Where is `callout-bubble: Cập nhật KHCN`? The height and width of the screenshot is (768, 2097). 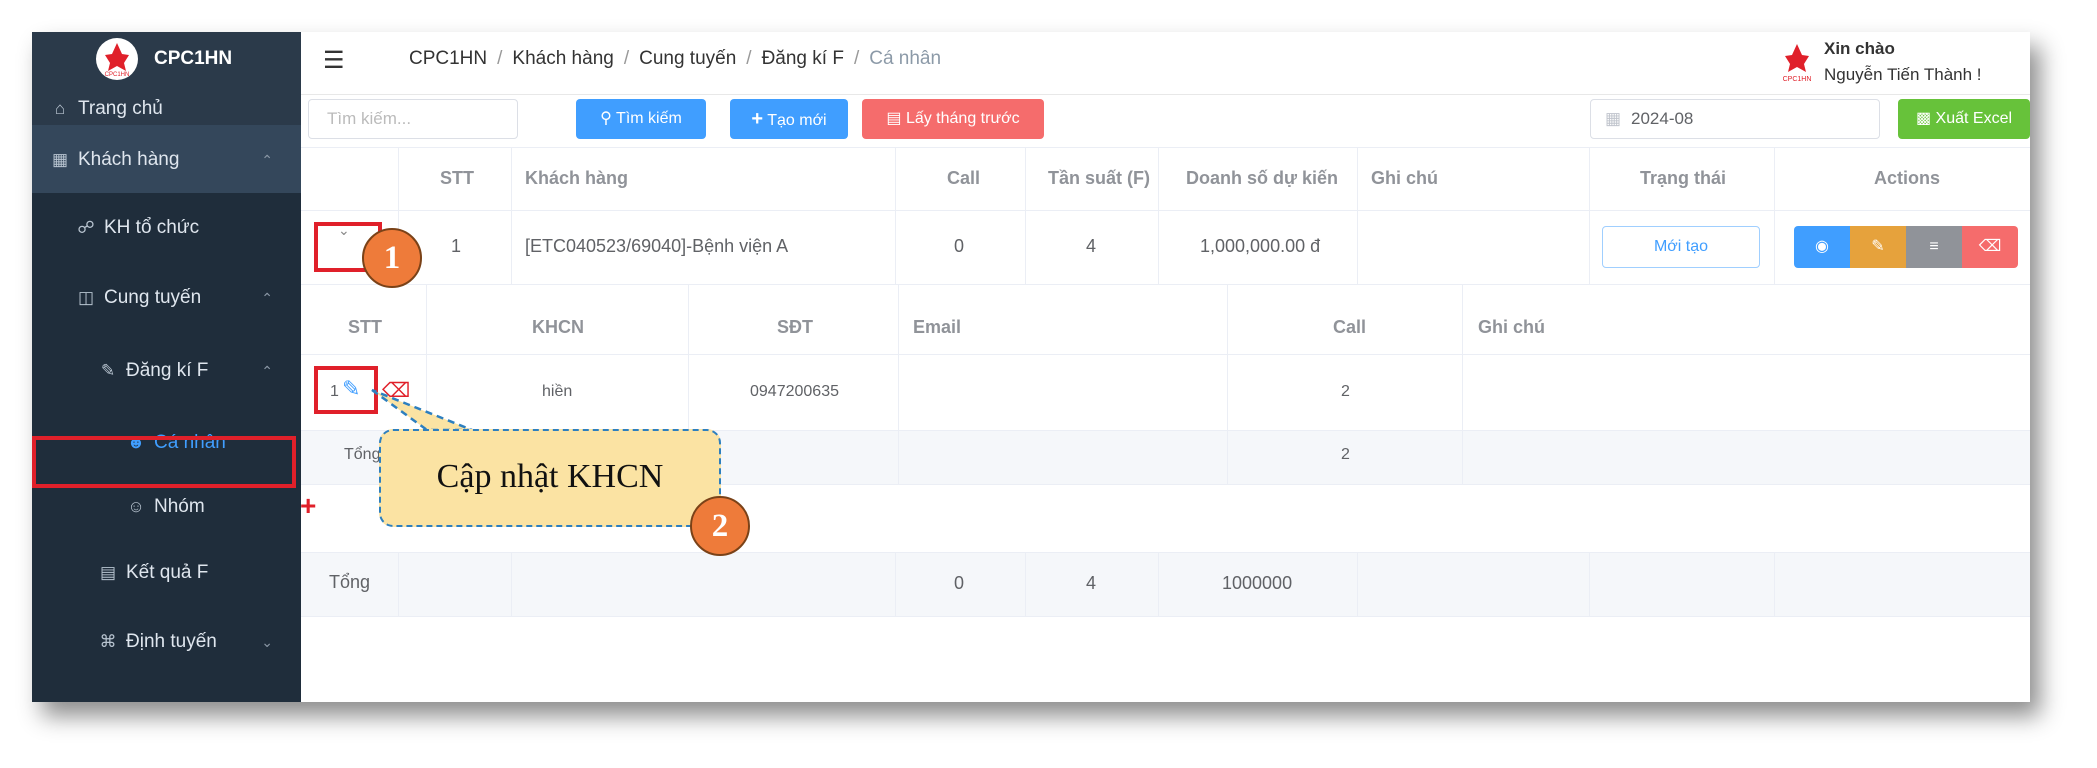
callout-bubble: Cập nhật KHCN is located at coordinates (550, 478).